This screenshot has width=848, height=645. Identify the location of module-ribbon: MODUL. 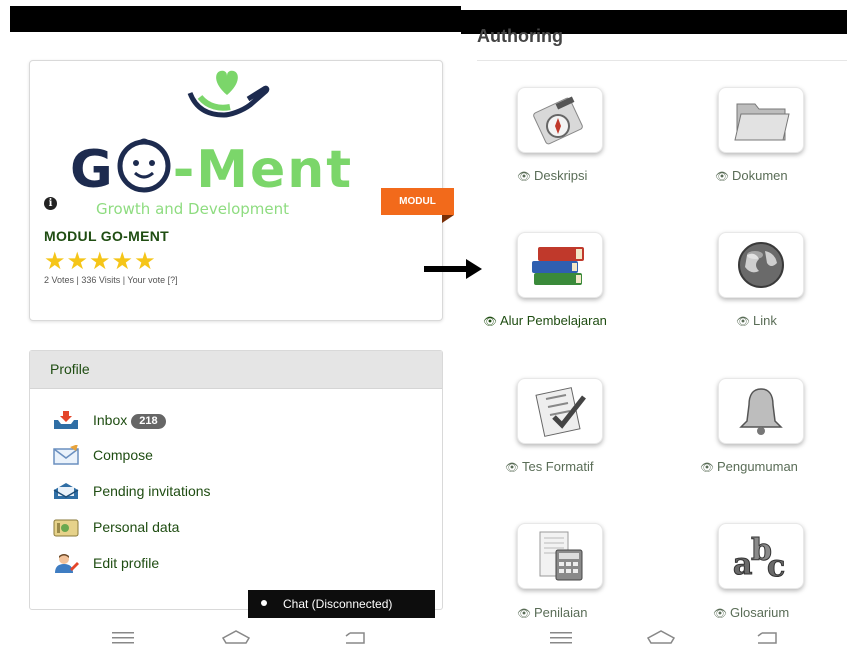
(417, 201).